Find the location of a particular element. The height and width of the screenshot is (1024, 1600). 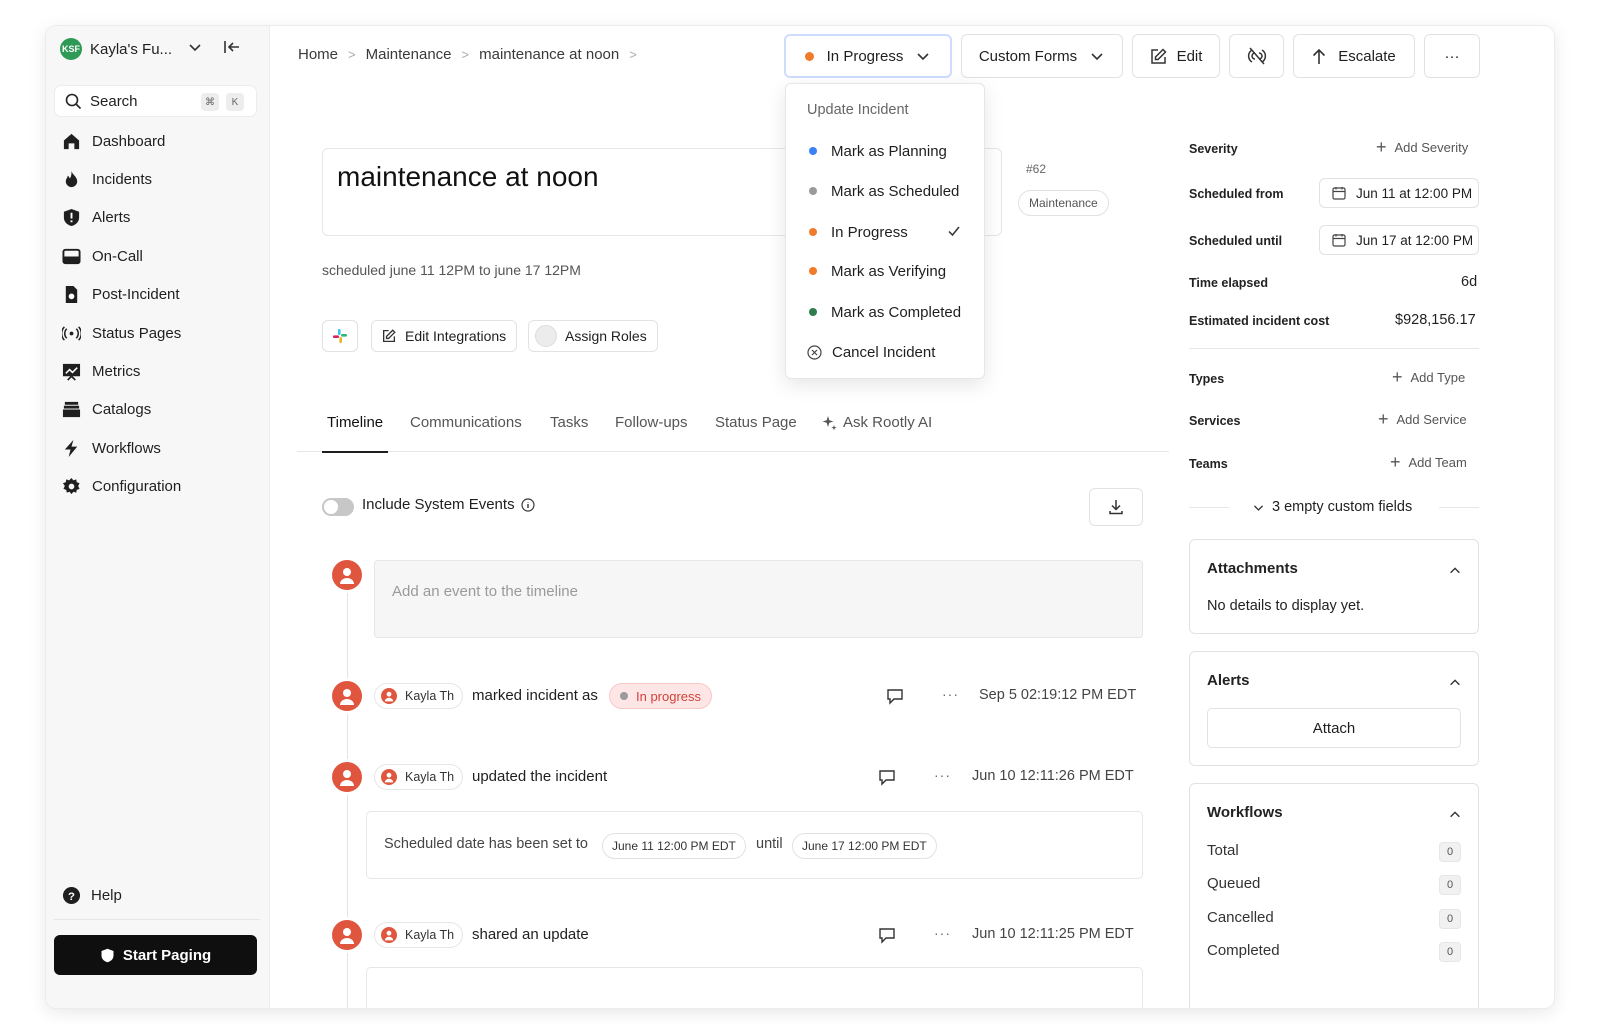

tab-status-page: Status Page is located at coordinates (756, 432).